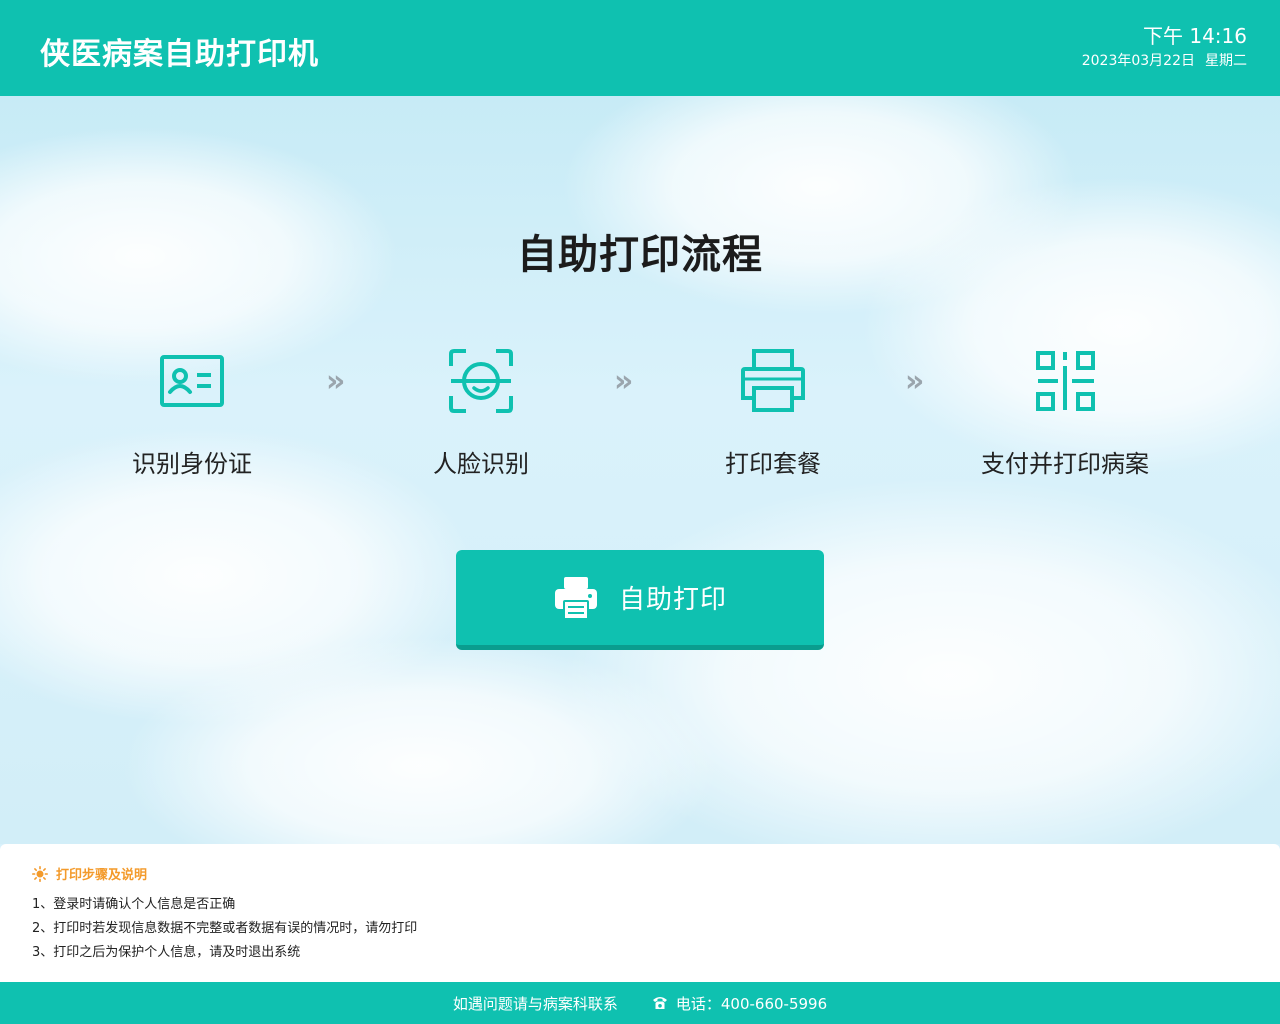  What do you see at coordinates (1138, 61) in the screenshot?
I see `date-text: 2023年03月22日` at bounding box center [1138, 61].